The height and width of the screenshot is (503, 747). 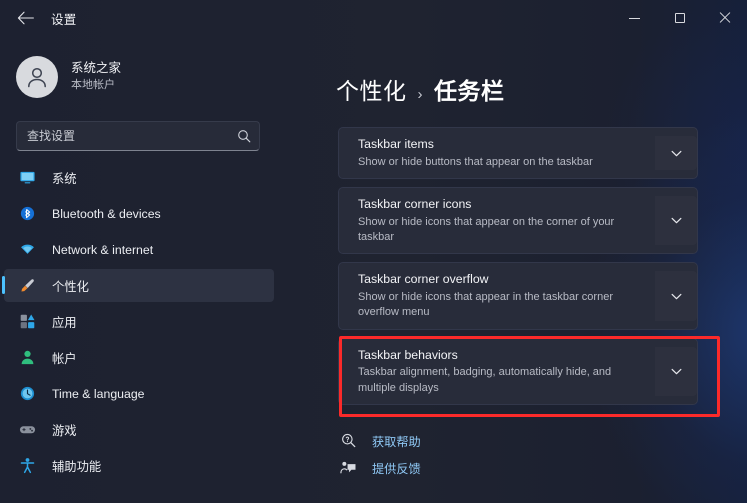 I want to click on bluetooth-icon, so click(x=27, y=213).